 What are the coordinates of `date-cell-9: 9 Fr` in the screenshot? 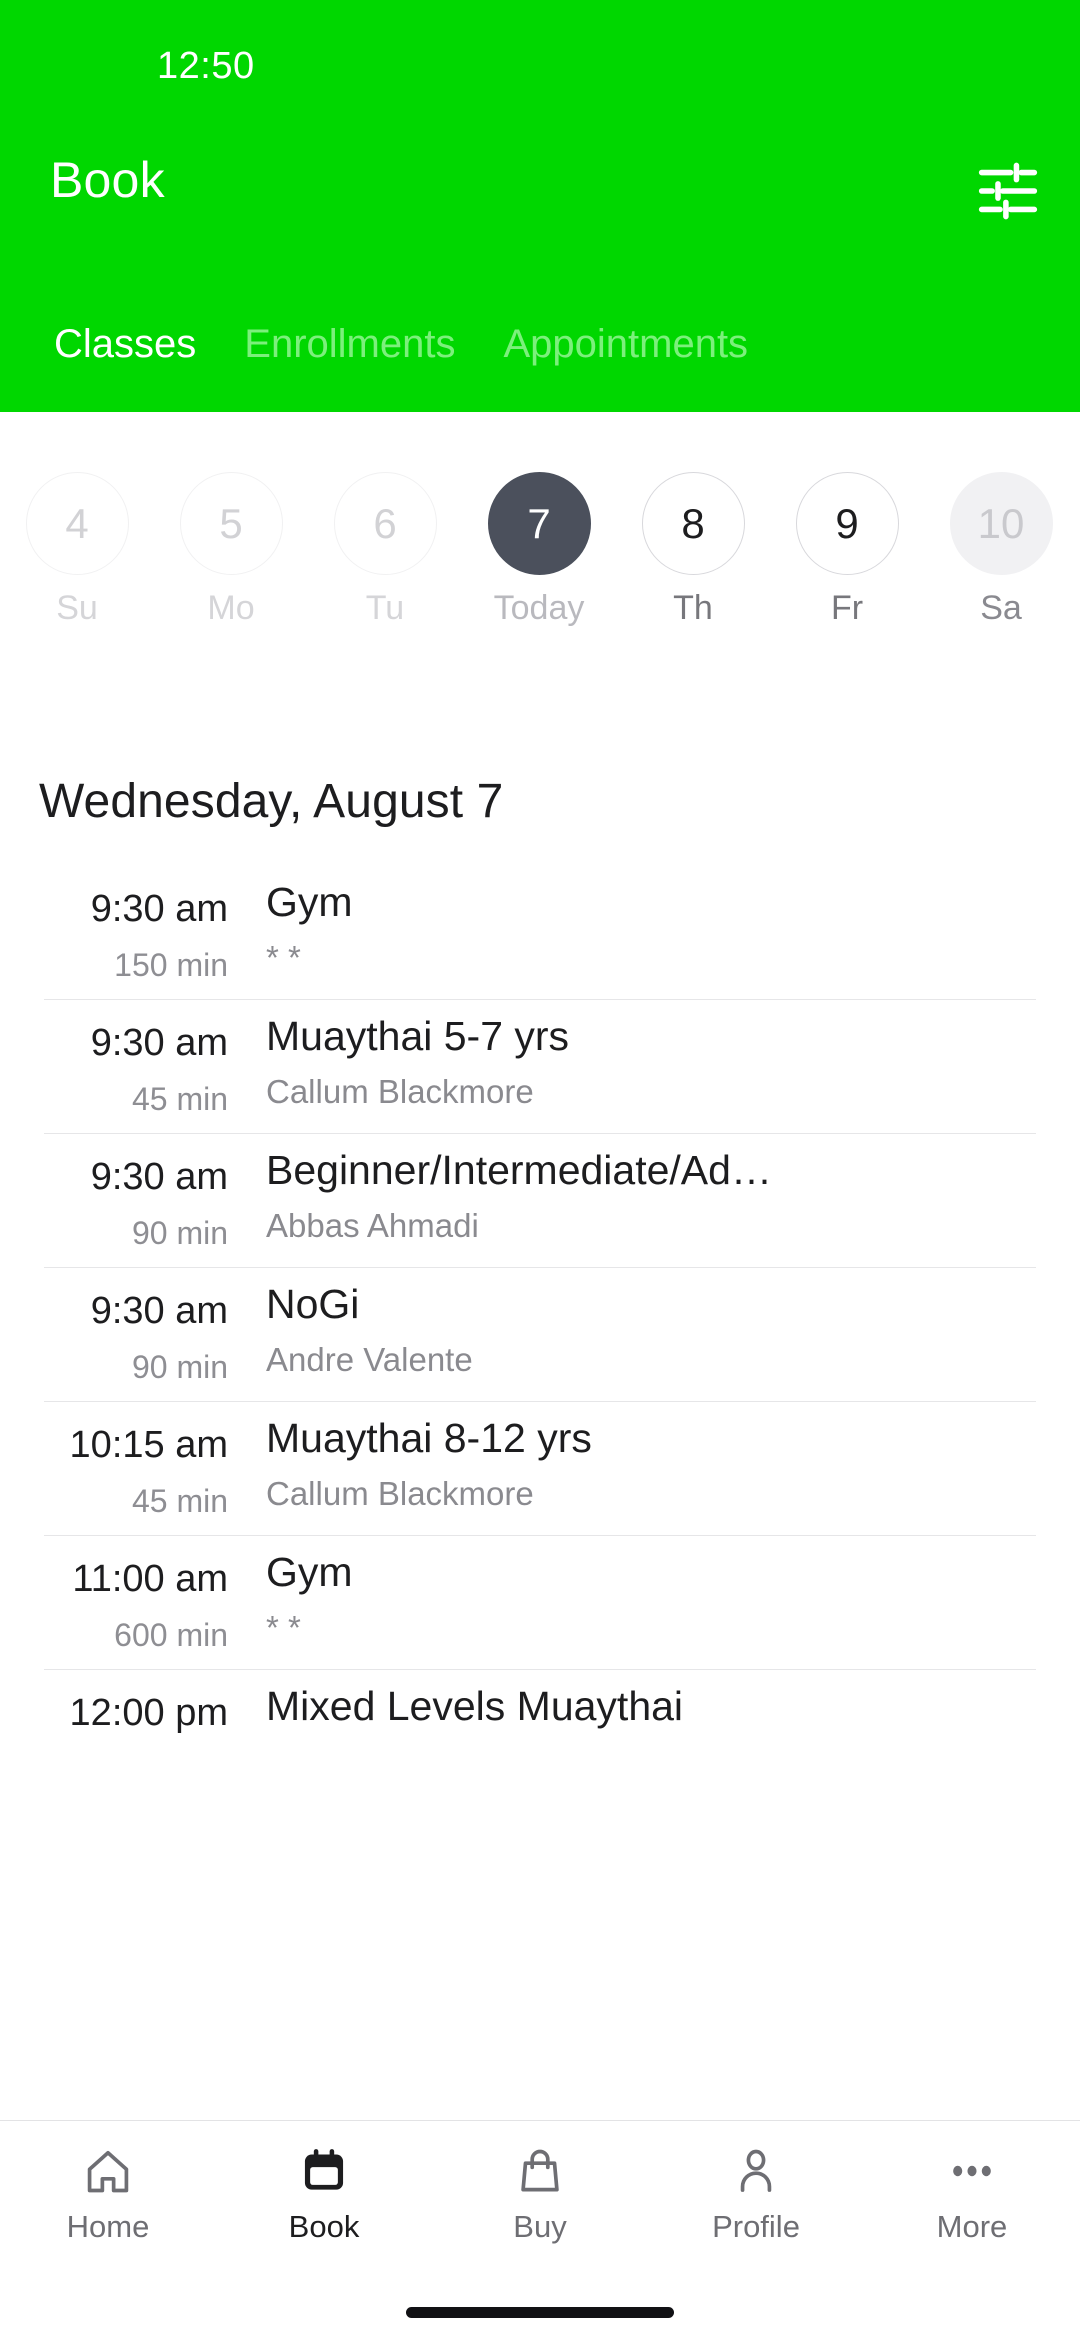 It's located at (847, 548).